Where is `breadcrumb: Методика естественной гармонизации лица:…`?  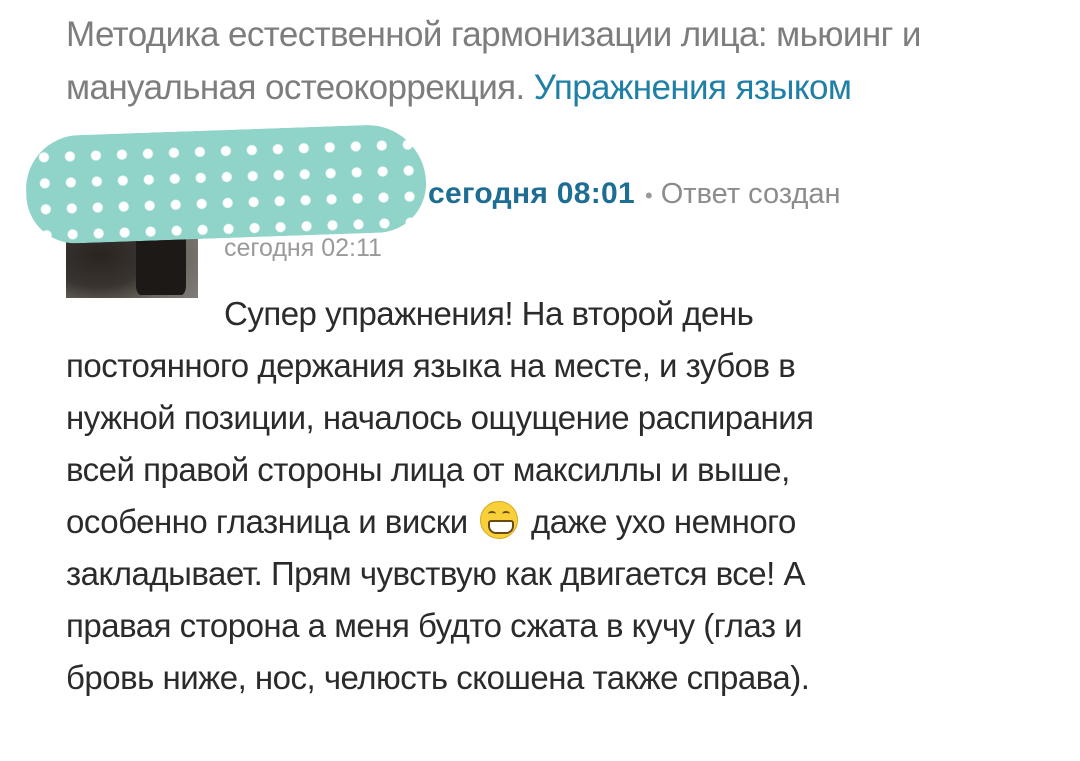 breadcrumb: Методика естественной гармонизации лица:… is located at coordinates (546, 61).